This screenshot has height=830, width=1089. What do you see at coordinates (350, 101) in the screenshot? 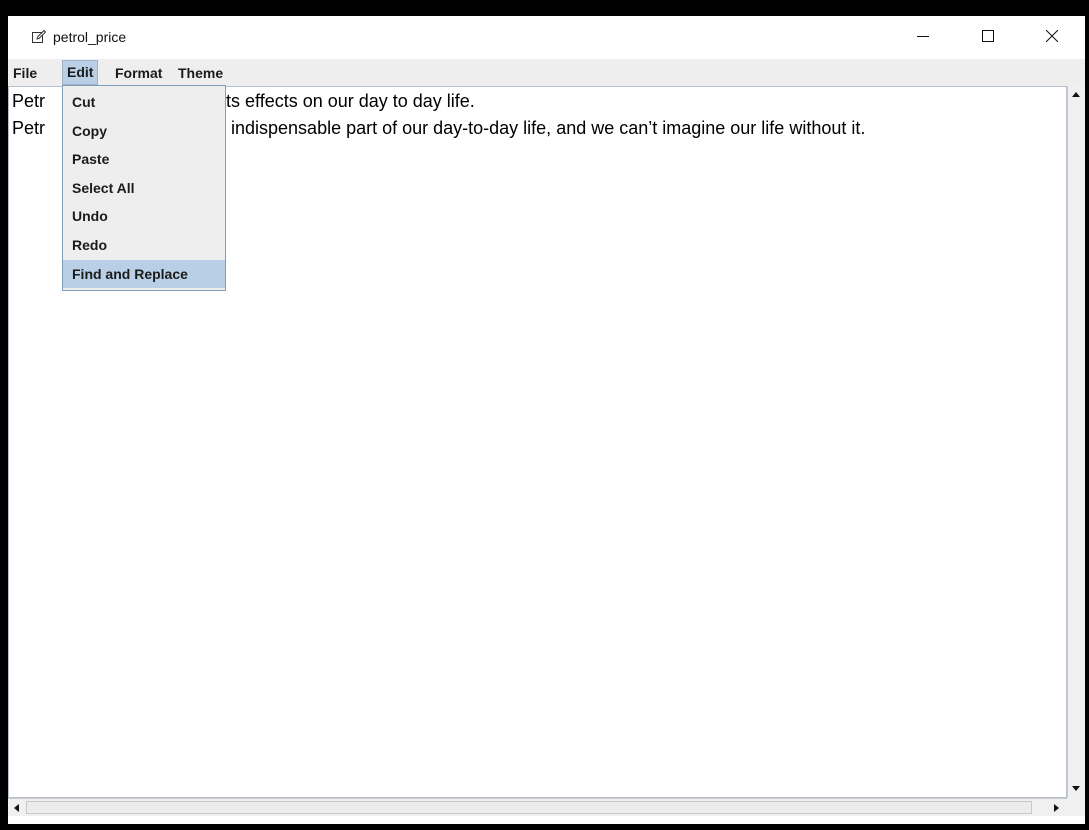
I see `text-line-1-end: ts effects on our day to day life.` at bounding box center [350, 101].